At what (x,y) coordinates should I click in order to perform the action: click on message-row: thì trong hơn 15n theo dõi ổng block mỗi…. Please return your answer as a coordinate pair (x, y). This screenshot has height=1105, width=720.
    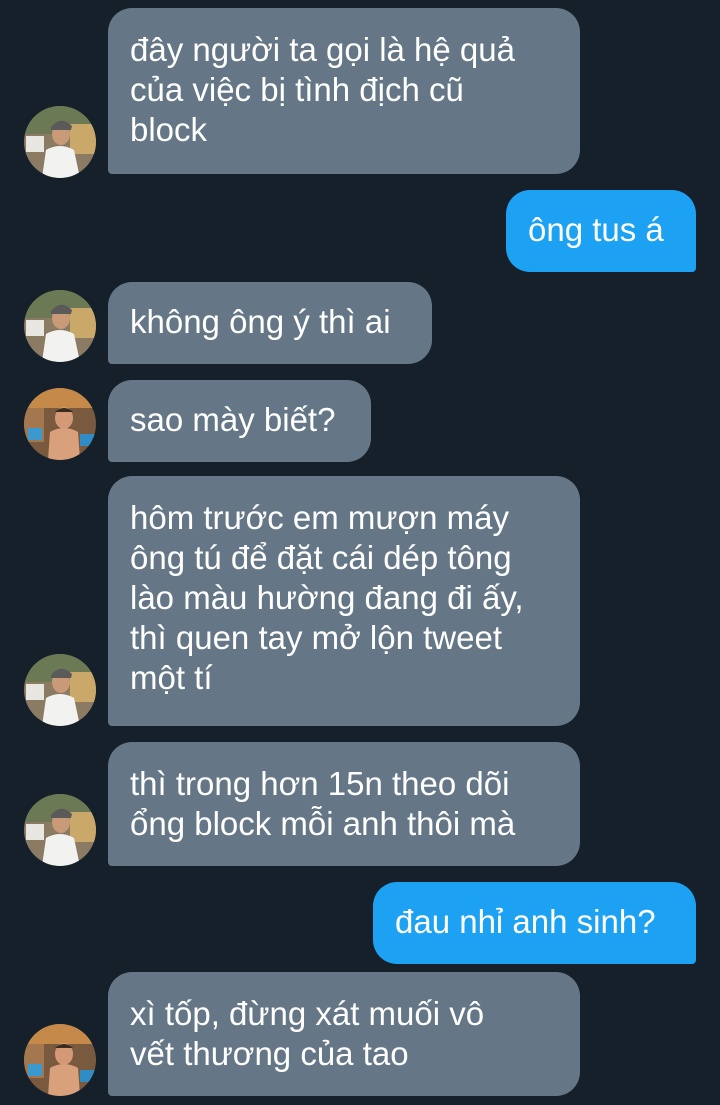
    Looking at the image, I should click on (360, 804).